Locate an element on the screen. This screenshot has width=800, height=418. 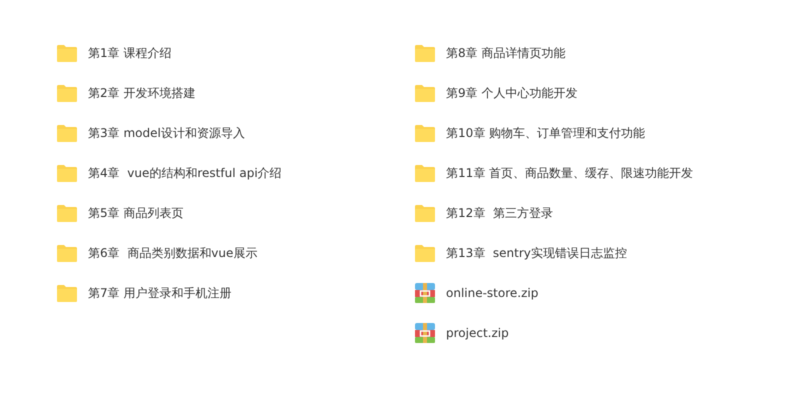
file-name: 第1章 课程介绍 is located at coordinates (130, 53).